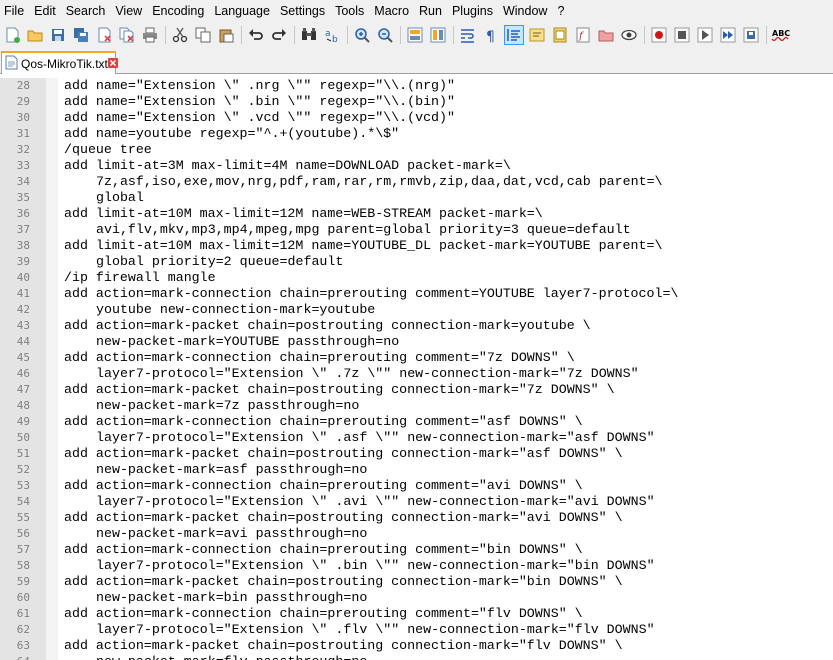 This screenshot has height=660, width=833. What do you see at coordinates (416, 278) in the screenshot?
I see `editor-line: 40/ip firewall mangle` at bounding box center [416, 278].